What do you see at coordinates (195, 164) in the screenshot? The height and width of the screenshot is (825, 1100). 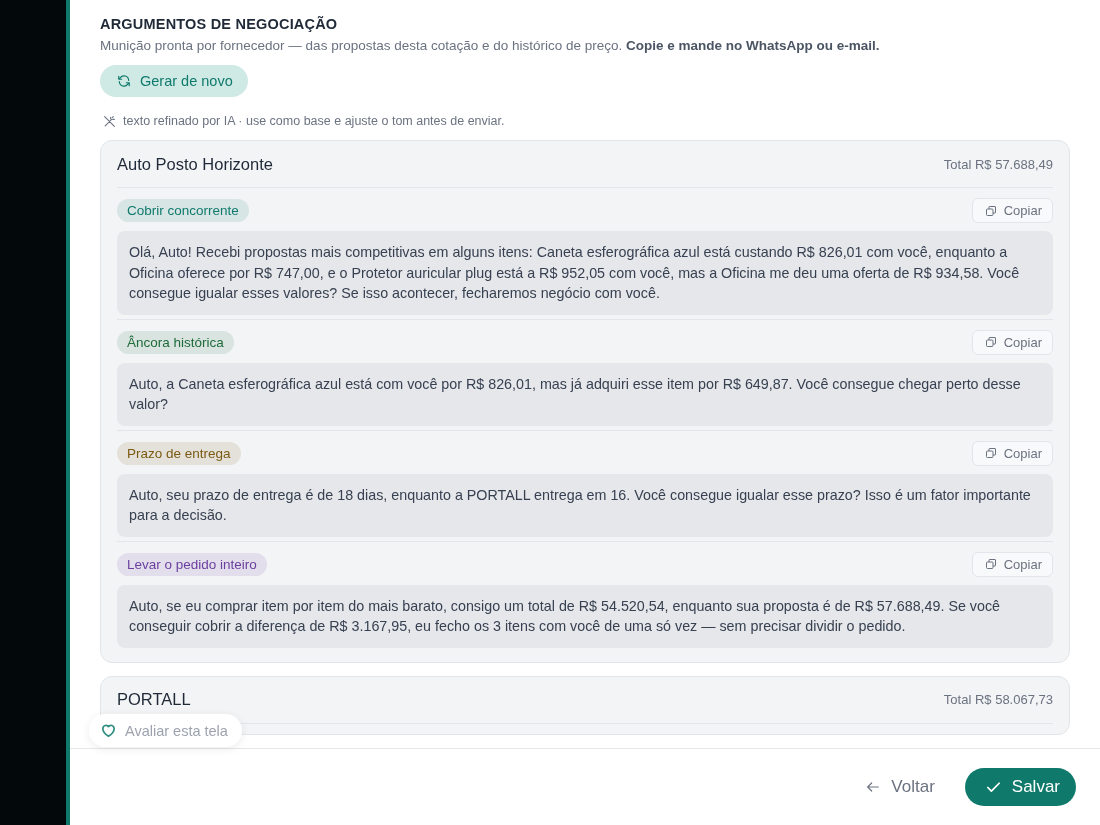 I see `supplier-name: Auto Posto Horizonte` at bounding box center [195, 164].